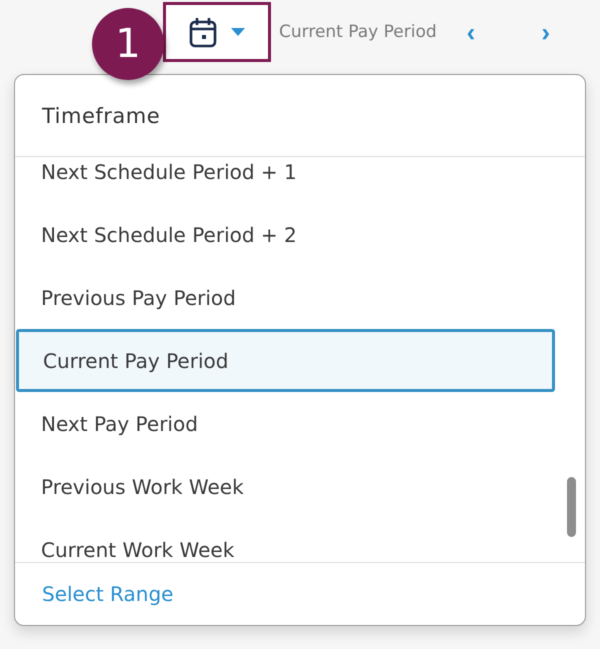  I want to click on scrollbar-thumb, so click(571, 507).